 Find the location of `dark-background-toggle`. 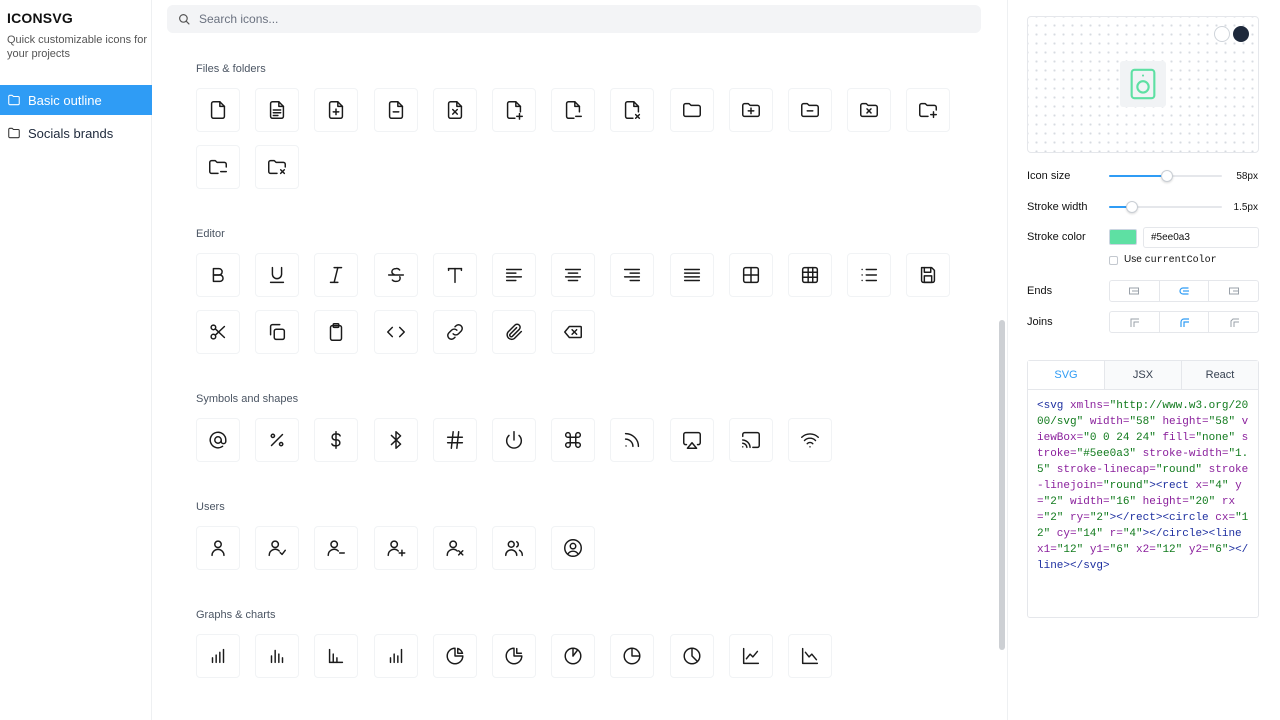

dark-background-toggle is located at coordinates (1241, 34).